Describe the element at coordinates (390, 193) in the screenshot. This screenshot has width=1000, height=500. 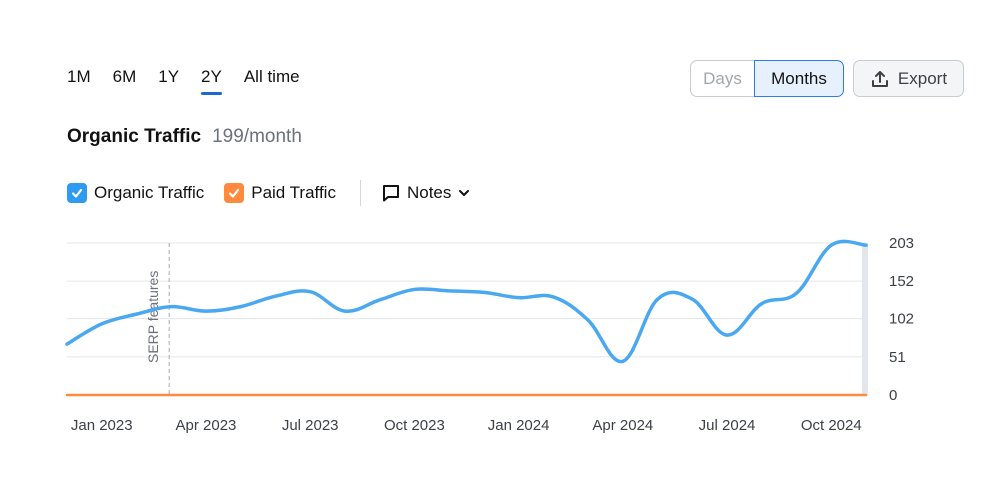
I see `comment-icon` at that location.